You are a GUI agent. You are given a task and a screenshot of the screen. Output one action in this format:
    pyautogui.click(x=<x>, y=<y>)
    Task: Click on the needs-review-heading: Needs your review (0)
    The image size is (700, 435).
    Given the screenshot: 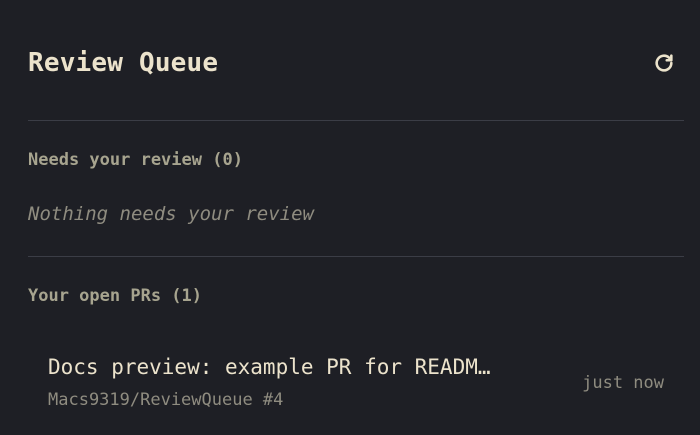 What is the action you would take?
    pyautogui.click(x=135, y=160)
    